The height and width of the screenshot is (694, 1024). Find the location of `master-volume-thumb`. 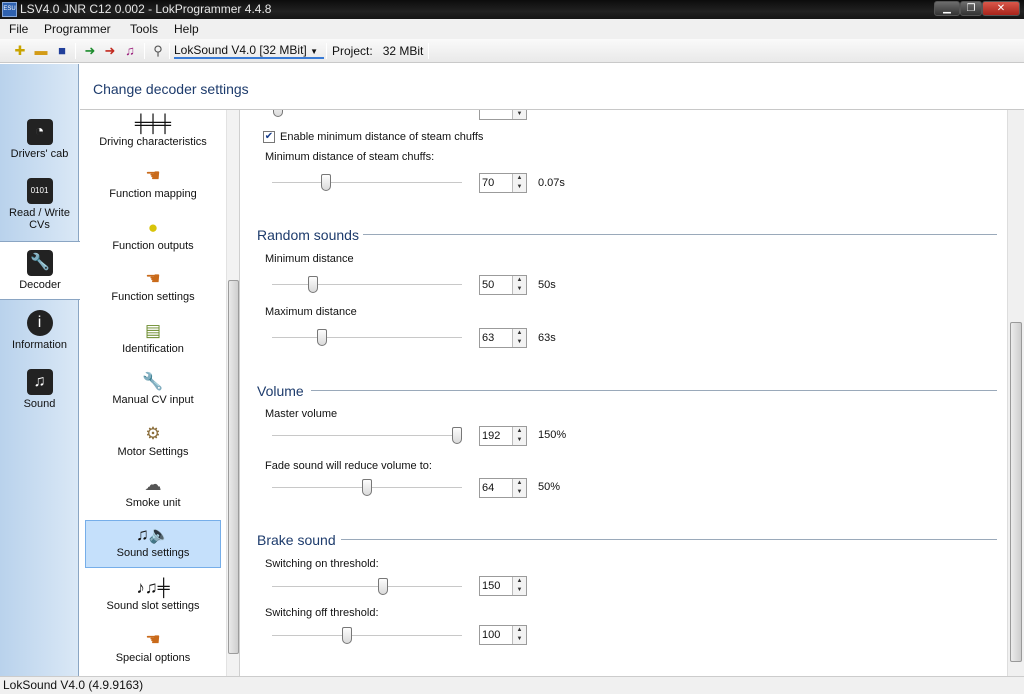

master-volume-thumb is located at coordinates (457, 435).